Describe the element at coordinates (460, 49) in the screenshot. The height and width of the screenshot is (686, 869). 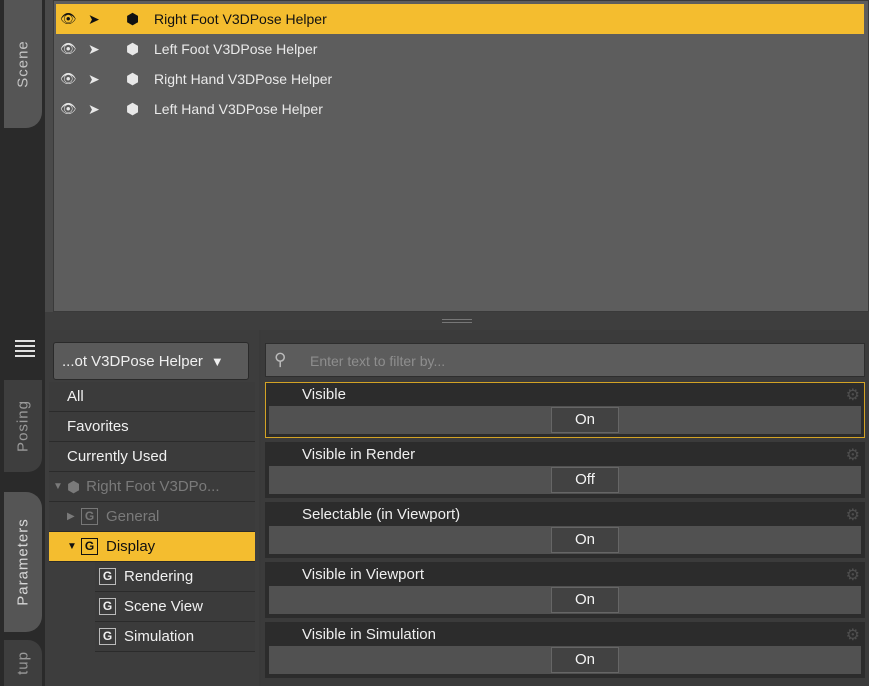
I see `scene-item-left-foot: 👁 ➤ ⬢ Left Foot V3DPose Helper` at that location.